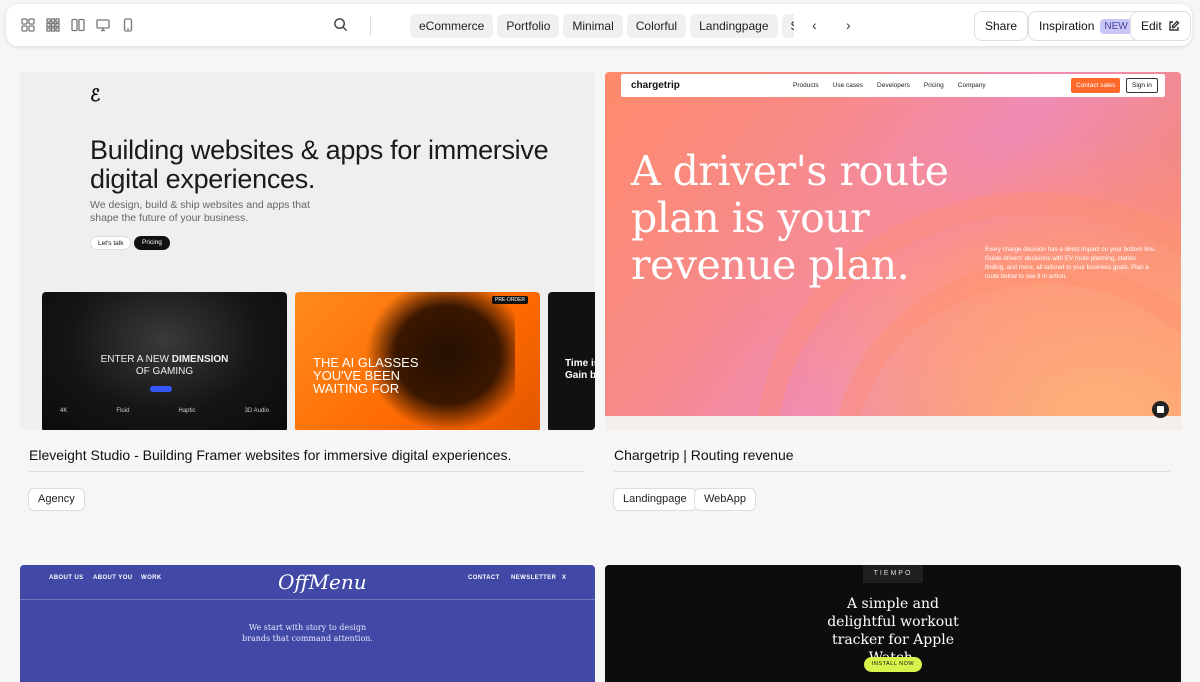 The image size is (1200, 682). I want to click on thumb-mini-third: Time is Gain b, so click(571, 361).